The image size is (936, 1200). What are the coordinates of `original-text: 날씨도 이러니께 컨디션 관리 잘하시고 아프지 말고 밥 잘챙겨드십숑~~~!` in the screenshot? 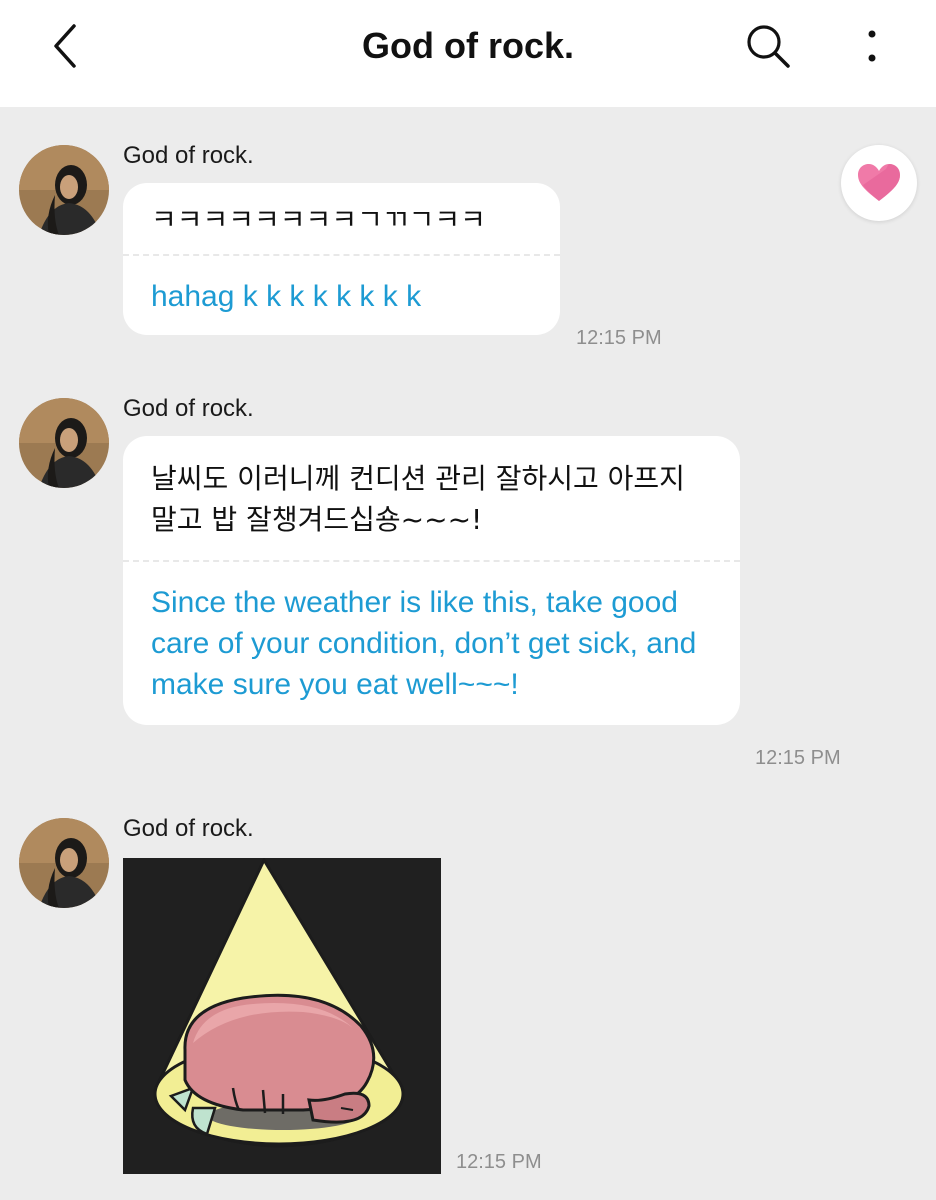 It's located at (418, 499).